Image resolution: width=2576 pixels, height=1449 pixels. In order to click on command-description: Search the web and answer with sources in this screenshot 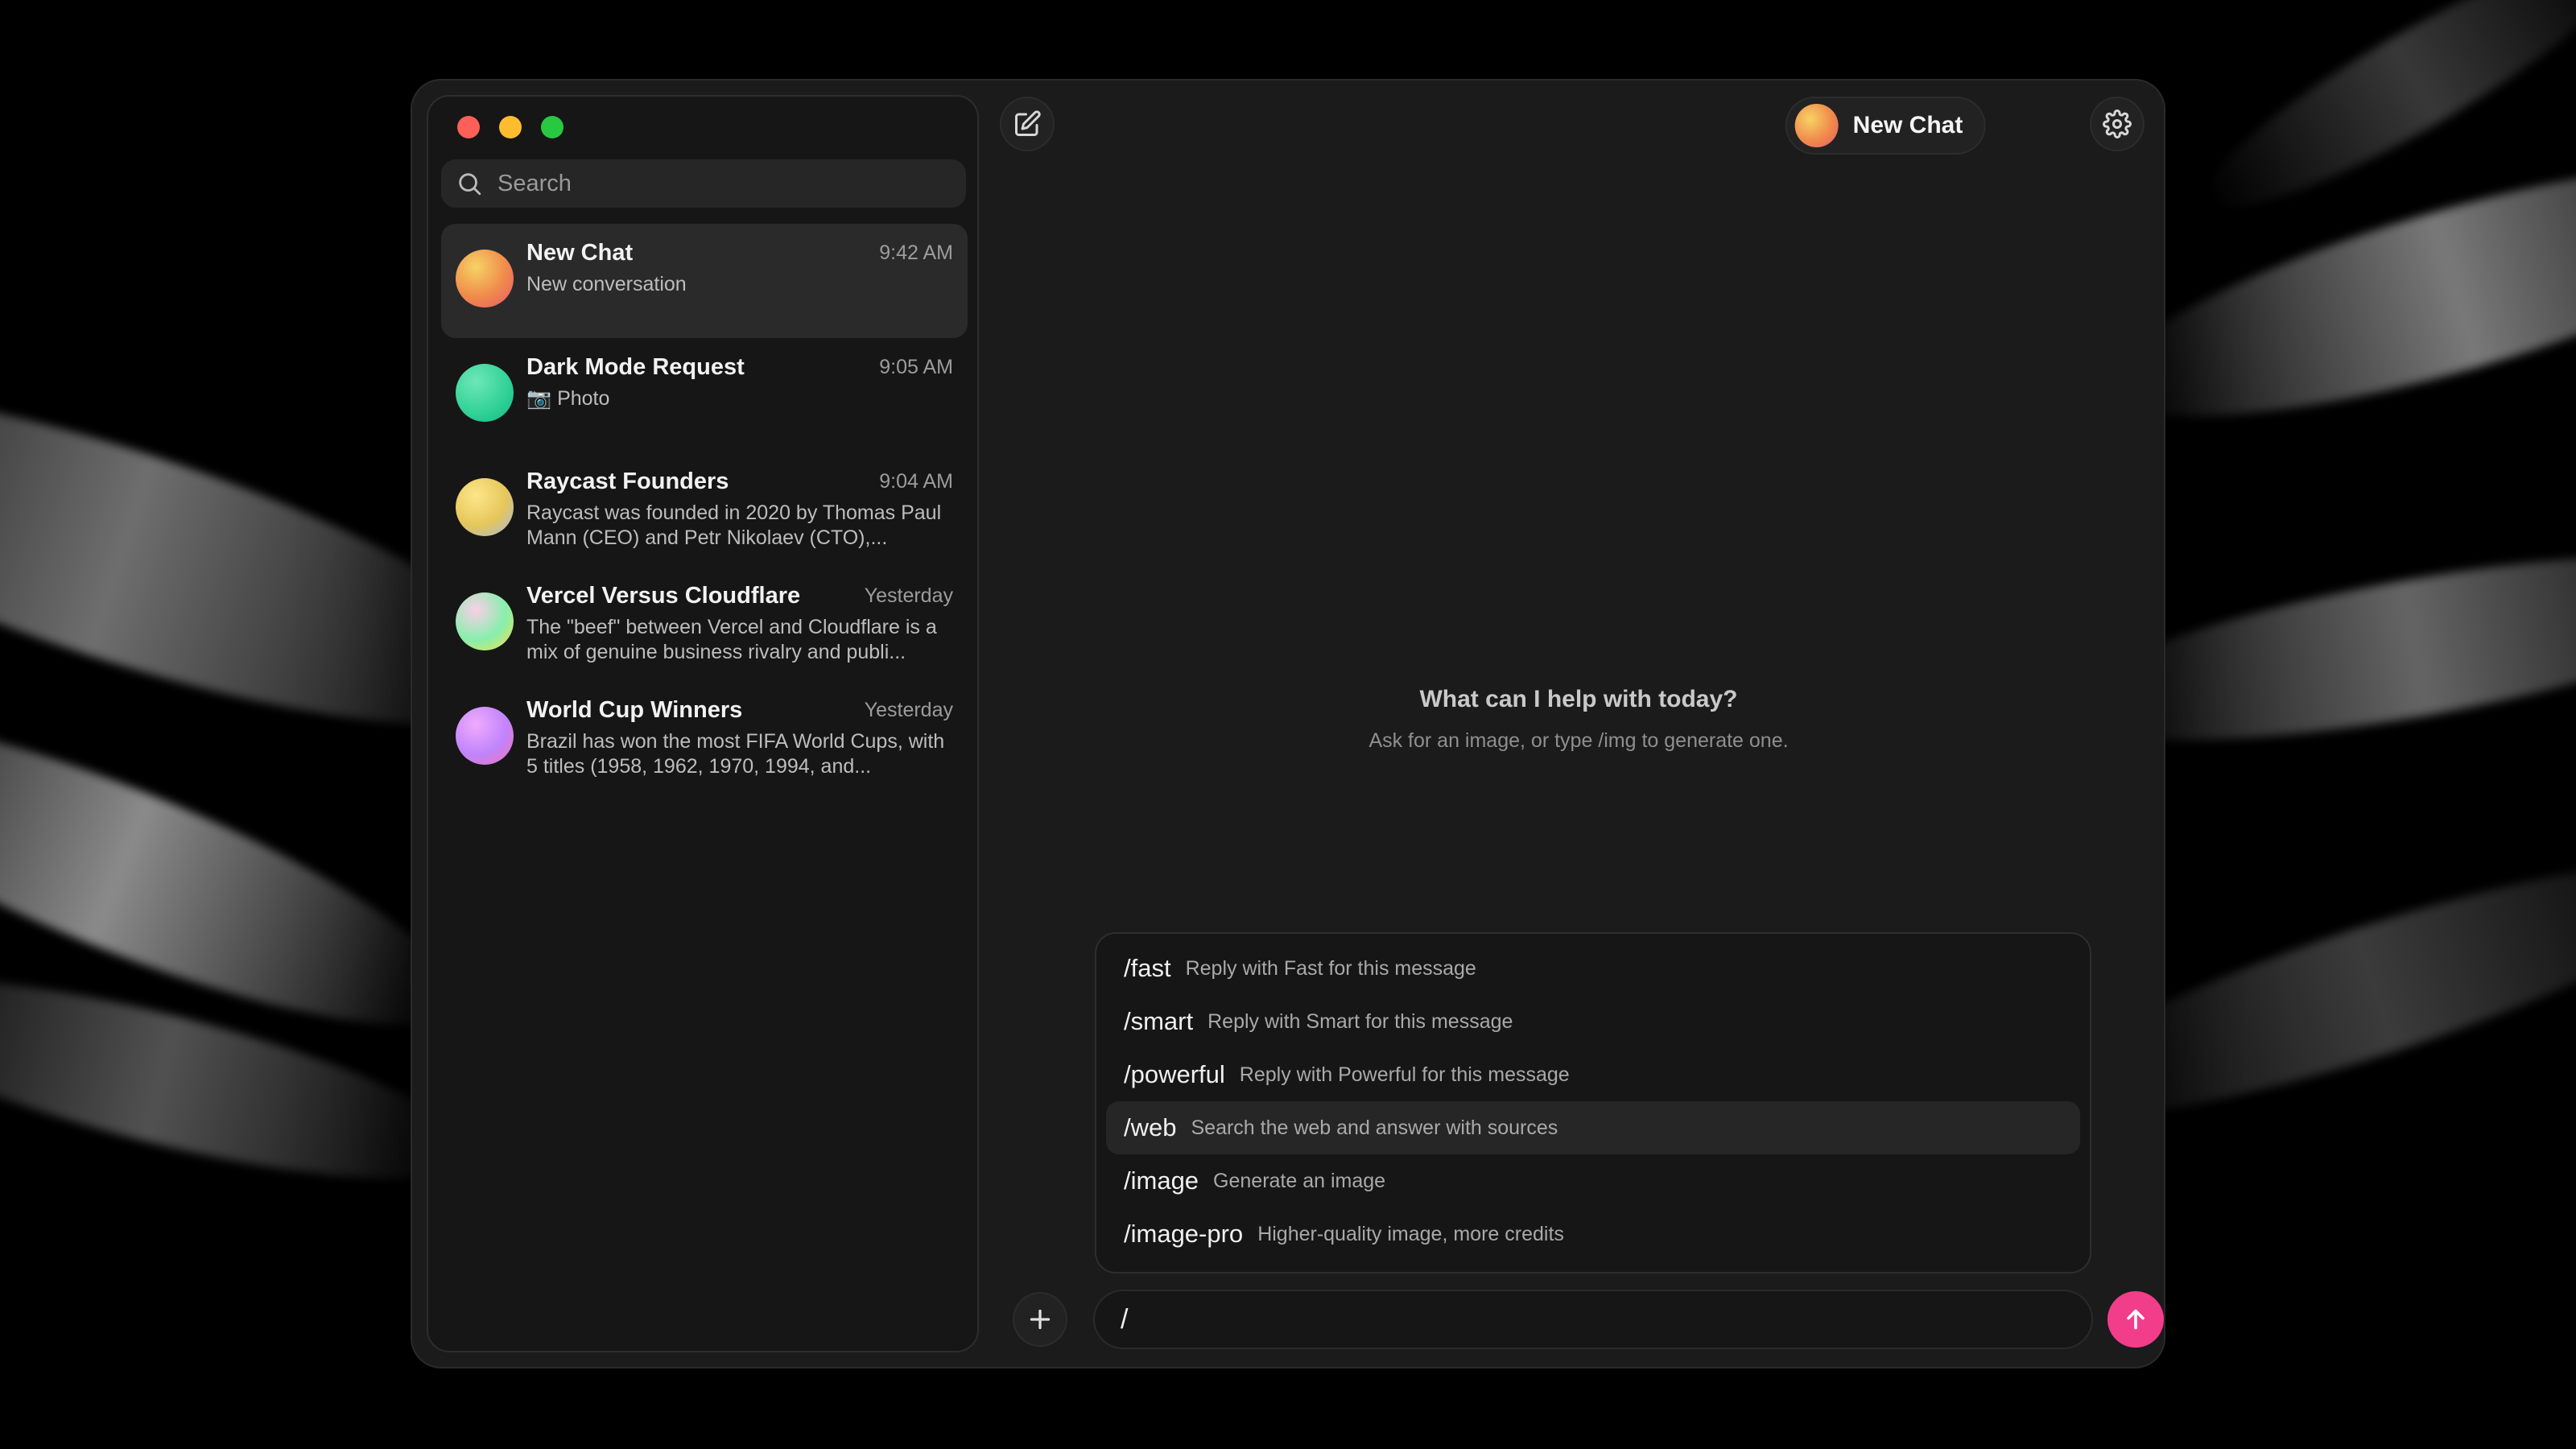, I will do `click(1374, 1127)`.